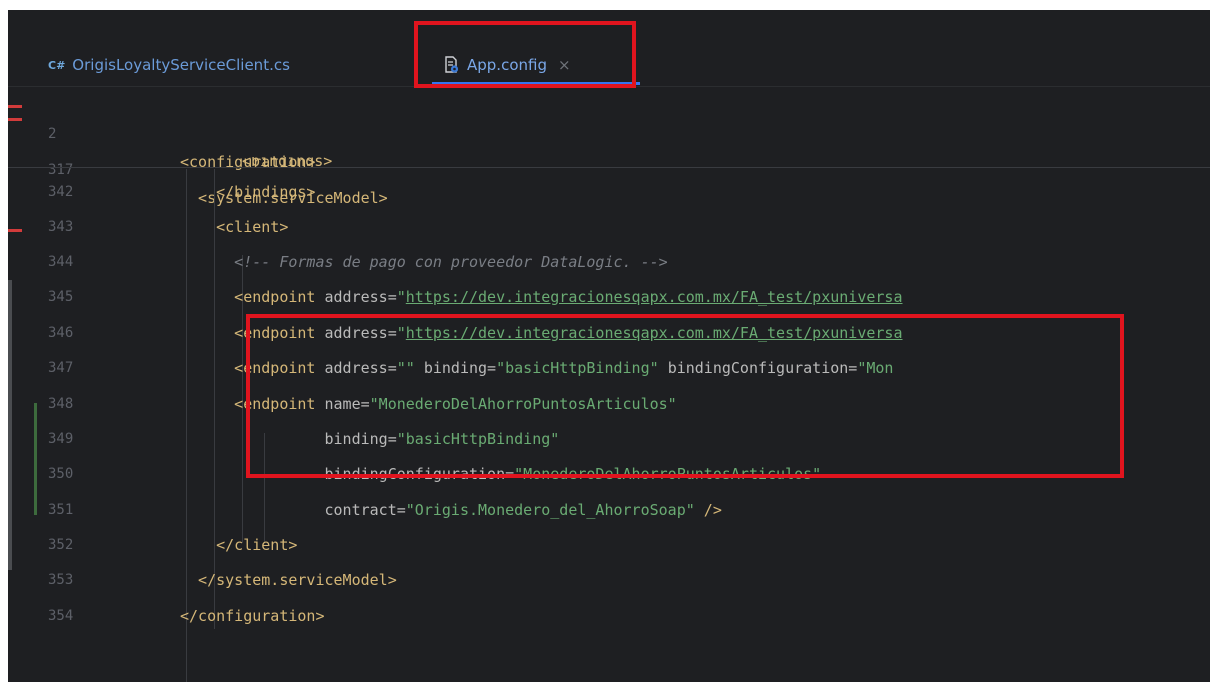 The width and height of the screenshot is (1210, 682). I want to click on line-number: 343, so click(61, 227).